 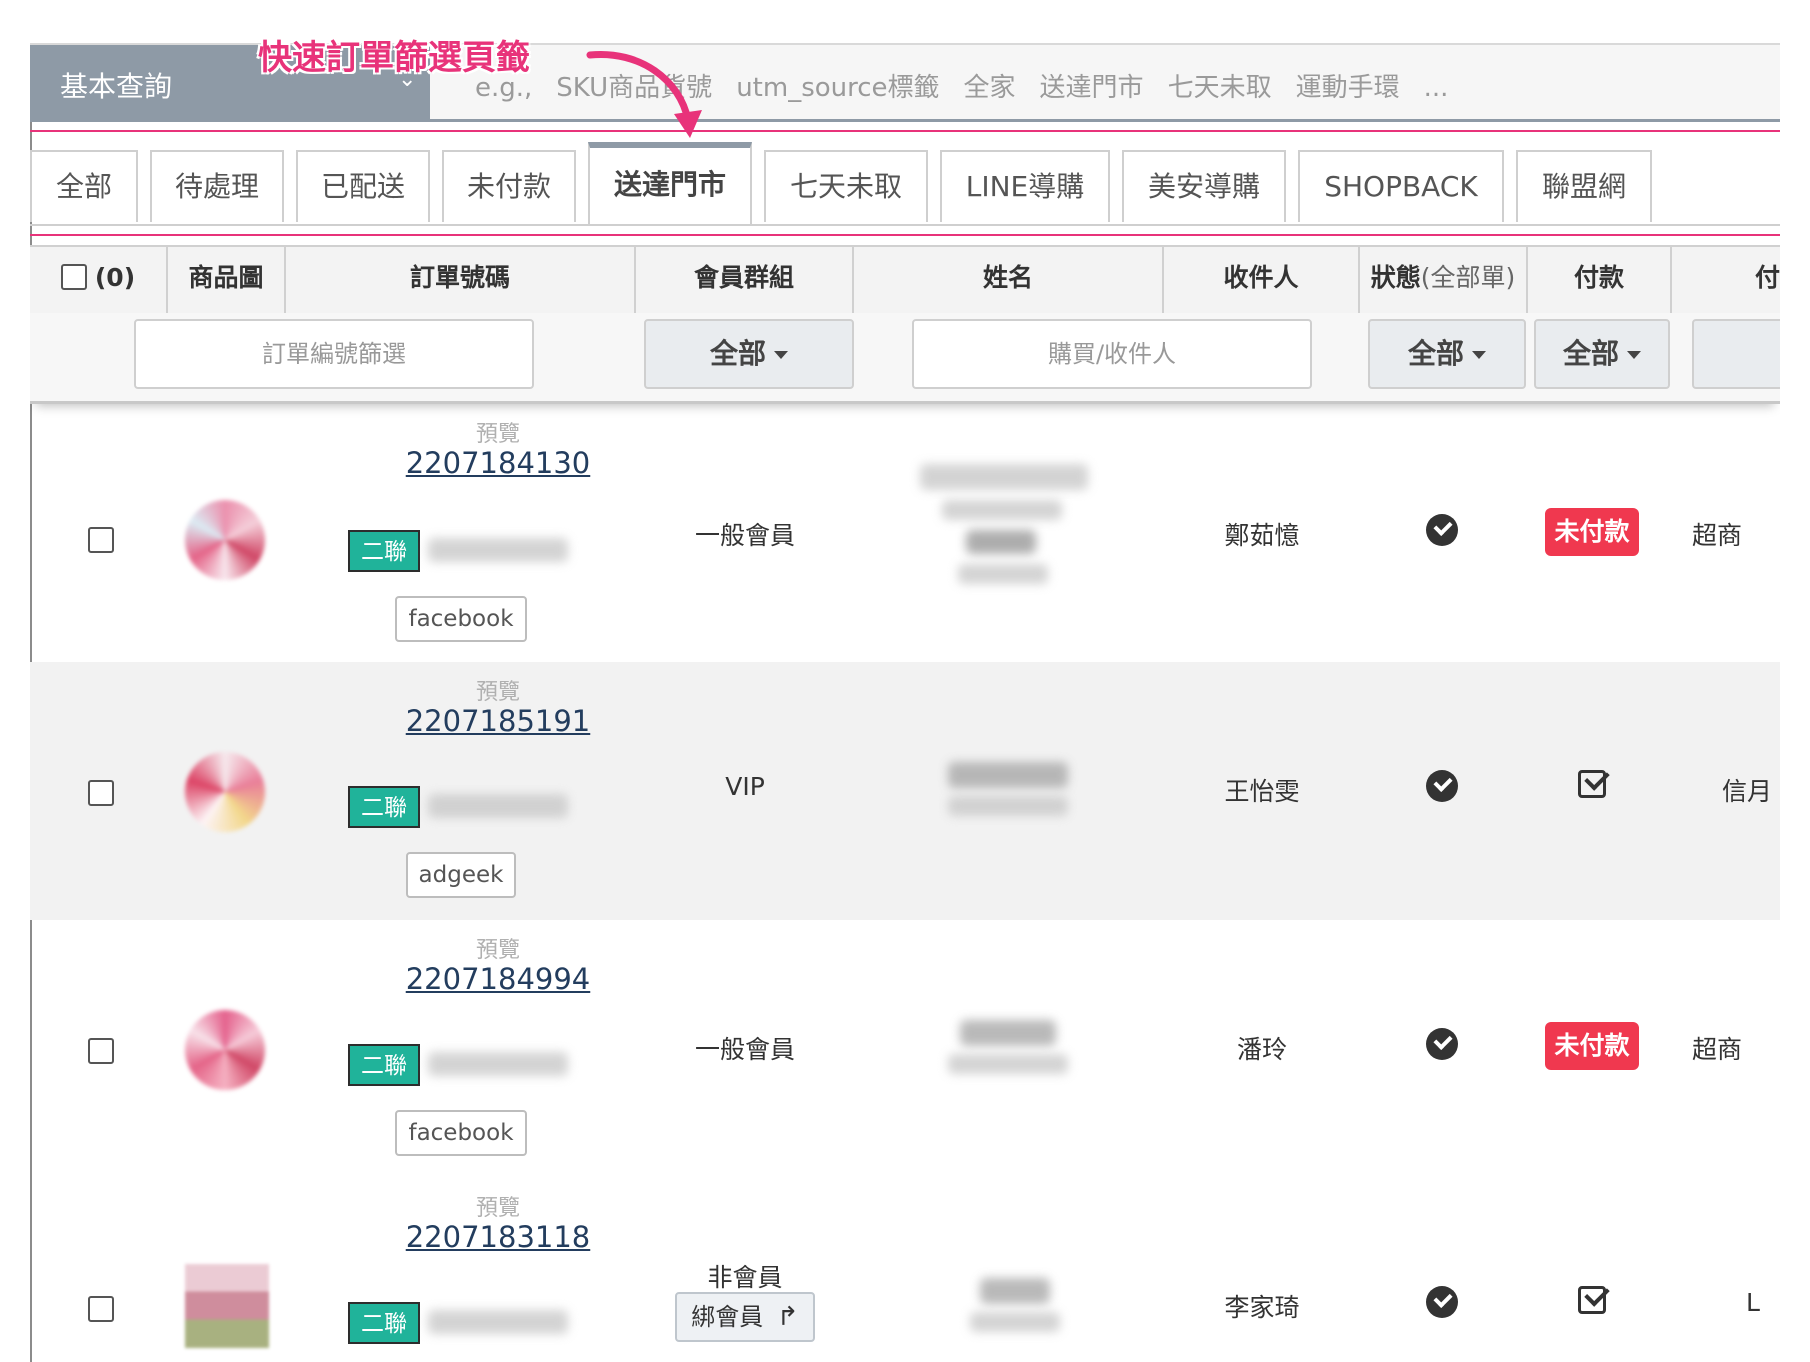 I want to click on column-header-status: 狀態(全部單), so click(x=1444, y=280).